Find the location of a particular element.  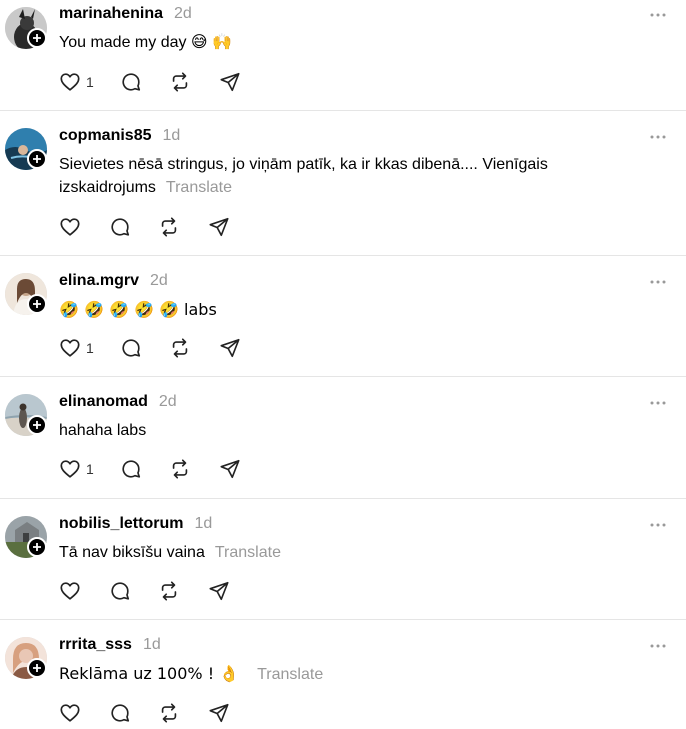

comment-text: hahaha labs is located at coordinates (359, 430).